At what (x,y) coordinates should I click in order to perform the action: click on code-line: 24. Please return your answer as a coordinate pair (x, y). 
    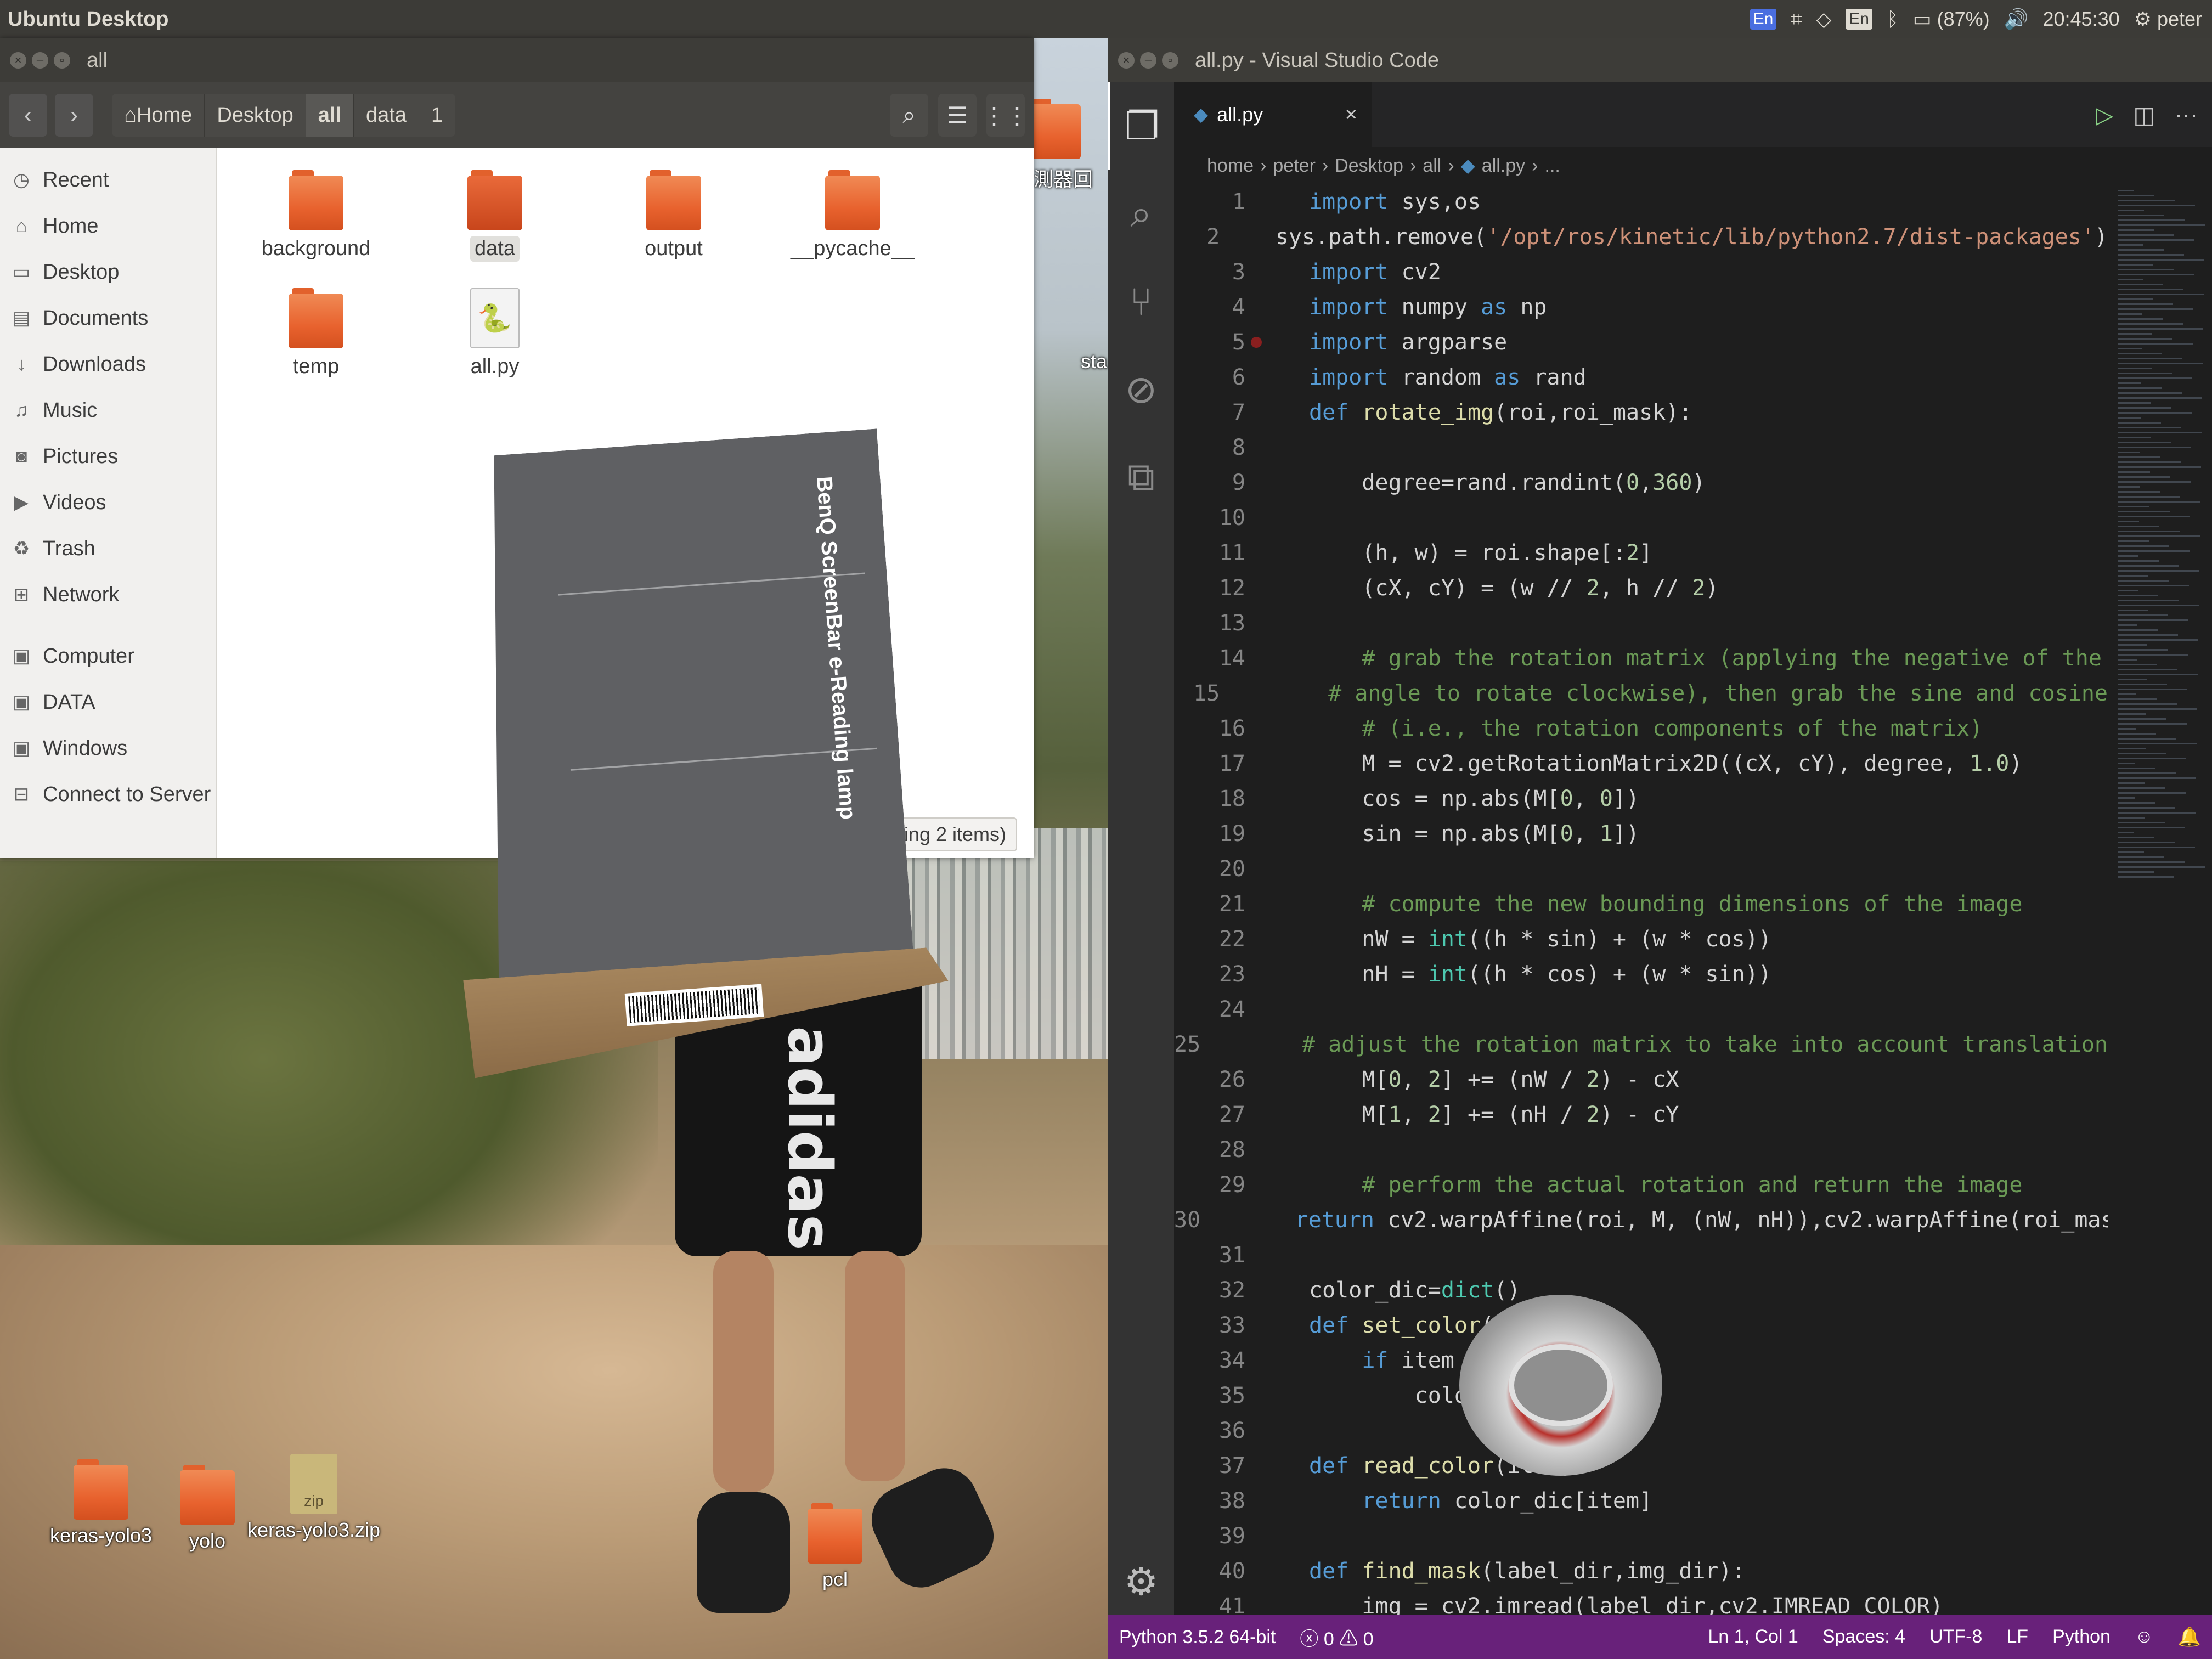
    Looking at the image, I should click on (1641, 1010).